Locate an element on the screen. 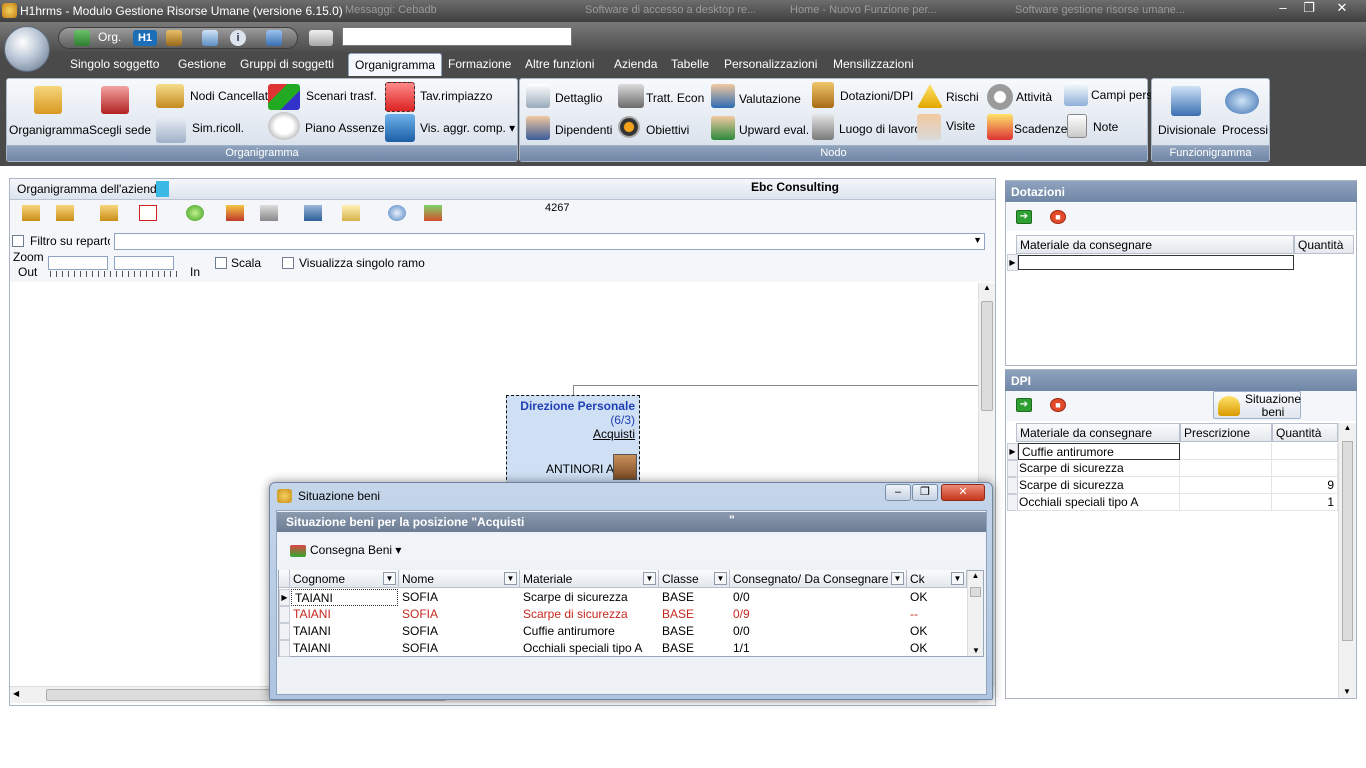  tab-formazione: Formazione is located at coordinates (479, 64).